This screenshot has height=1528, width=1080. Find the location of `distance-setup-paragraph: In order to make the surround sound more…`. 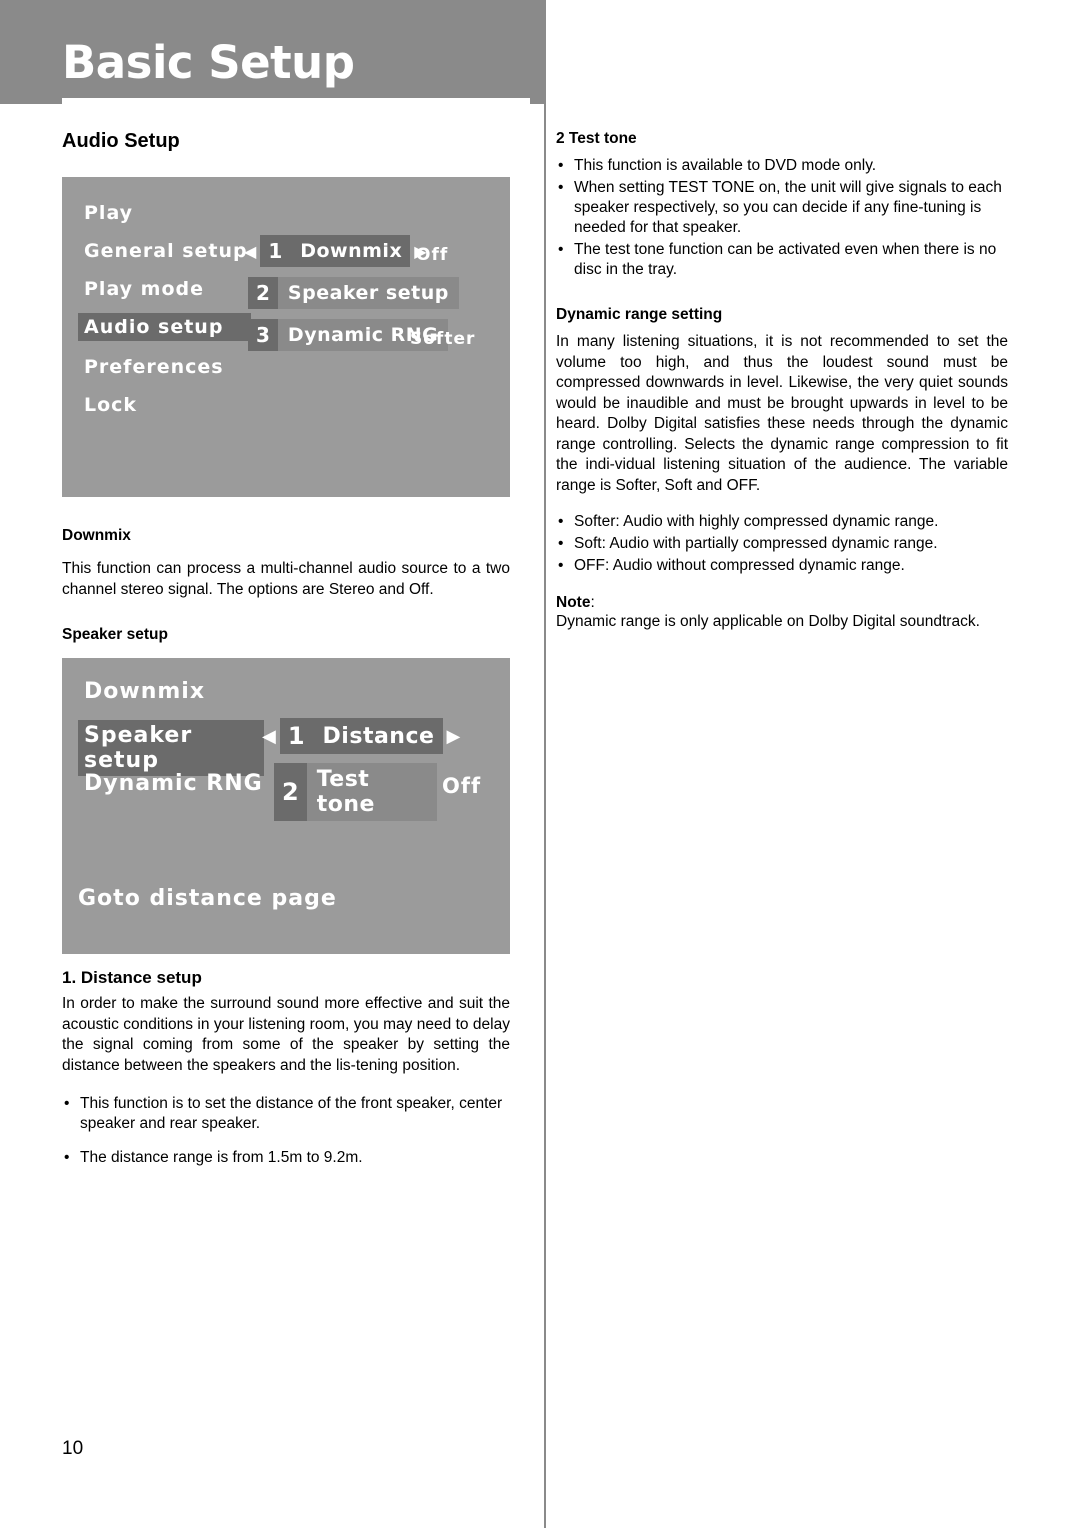

distance-setup-paragraph: In order to make the surround sound more… is located at coordinates (286, 1034).